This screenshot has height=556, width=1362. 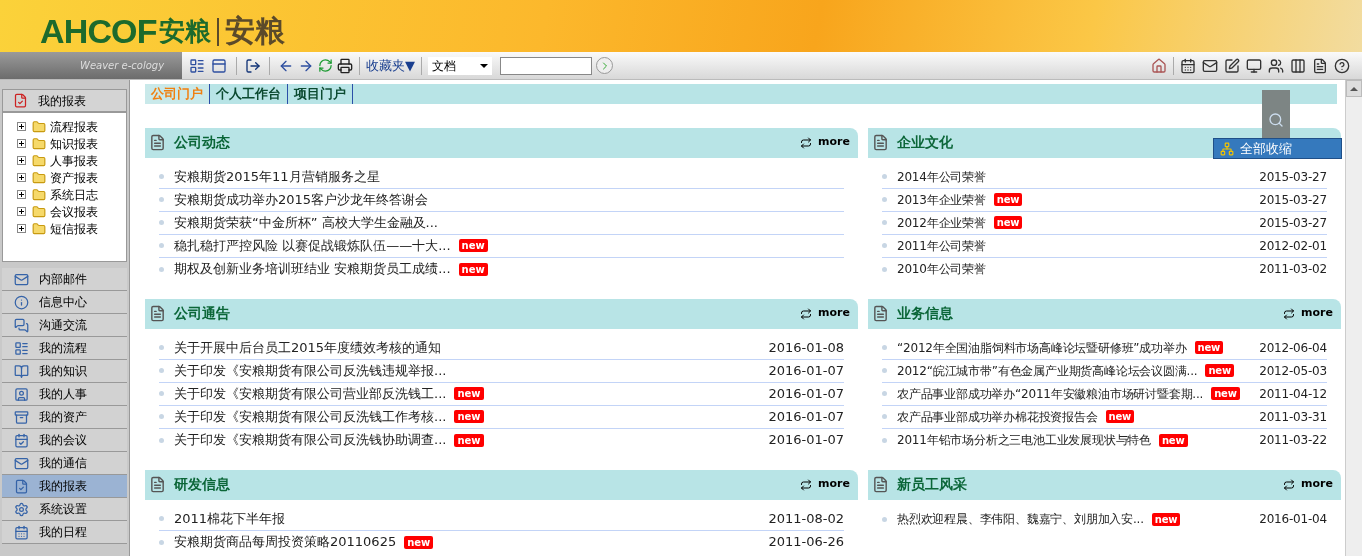 I want to click on search-type-select: 文档, so click(x=460, y=65).